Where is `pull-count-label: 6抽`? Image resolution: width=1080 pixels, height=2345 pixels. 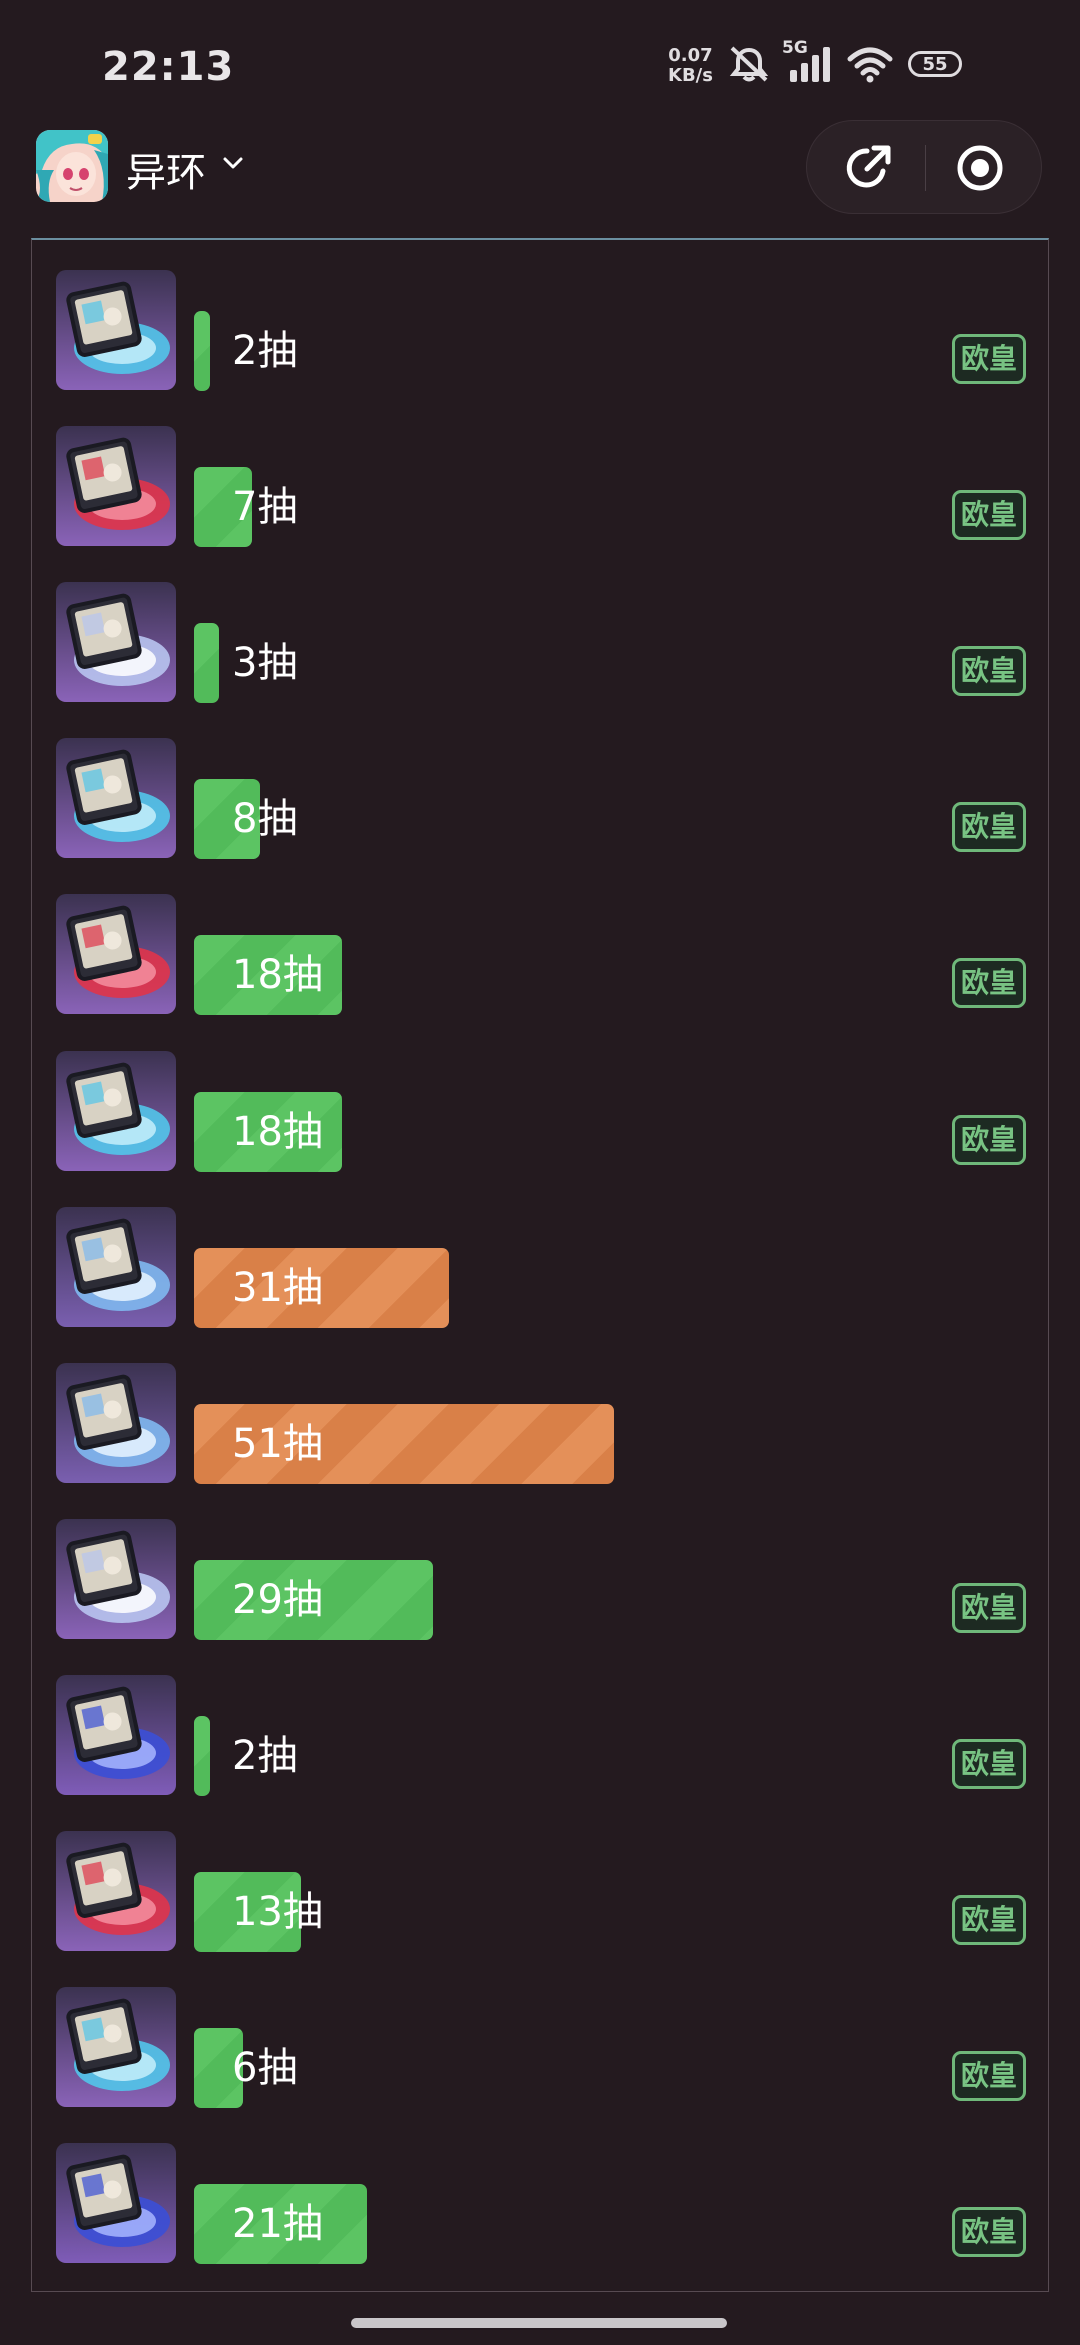
pull-count-label: 6抽 is located at coordinates (265, 2068).